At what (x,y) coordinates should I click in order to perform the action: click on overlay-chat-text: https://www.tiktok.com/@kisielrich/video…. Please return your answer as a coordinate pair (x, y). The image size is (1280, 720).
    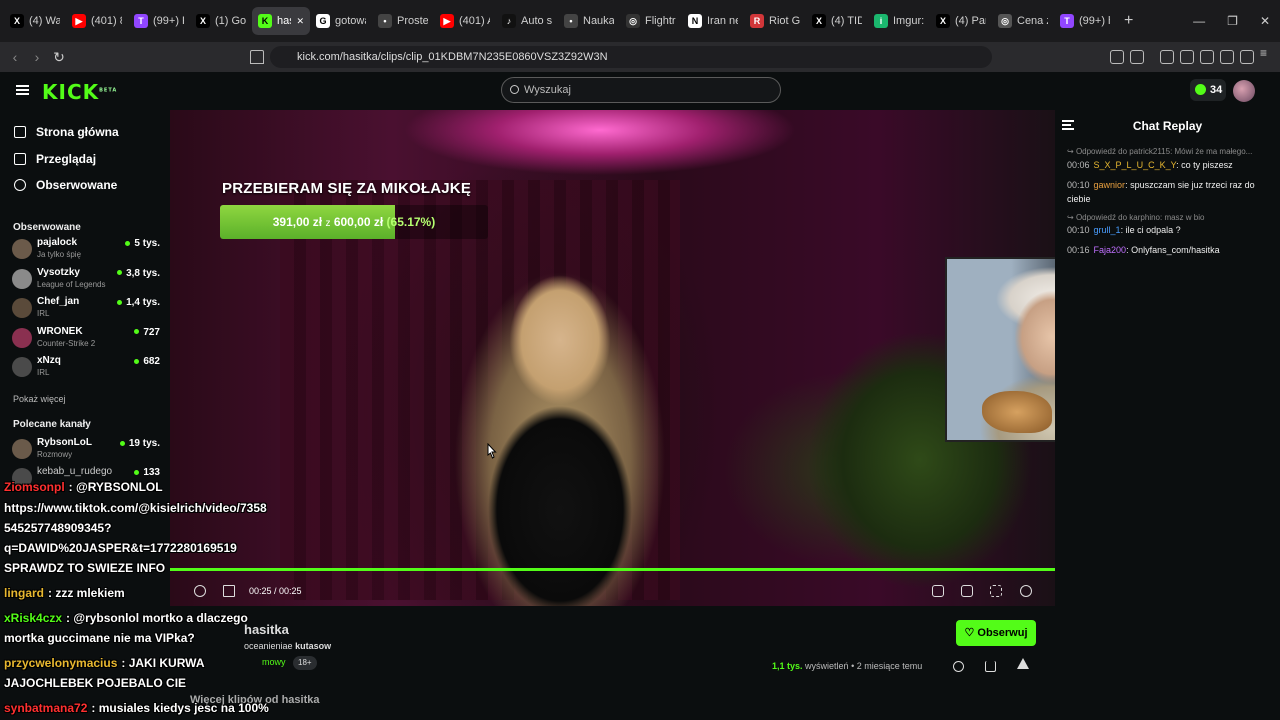
    Looking at the image, I should click on (135, 508).